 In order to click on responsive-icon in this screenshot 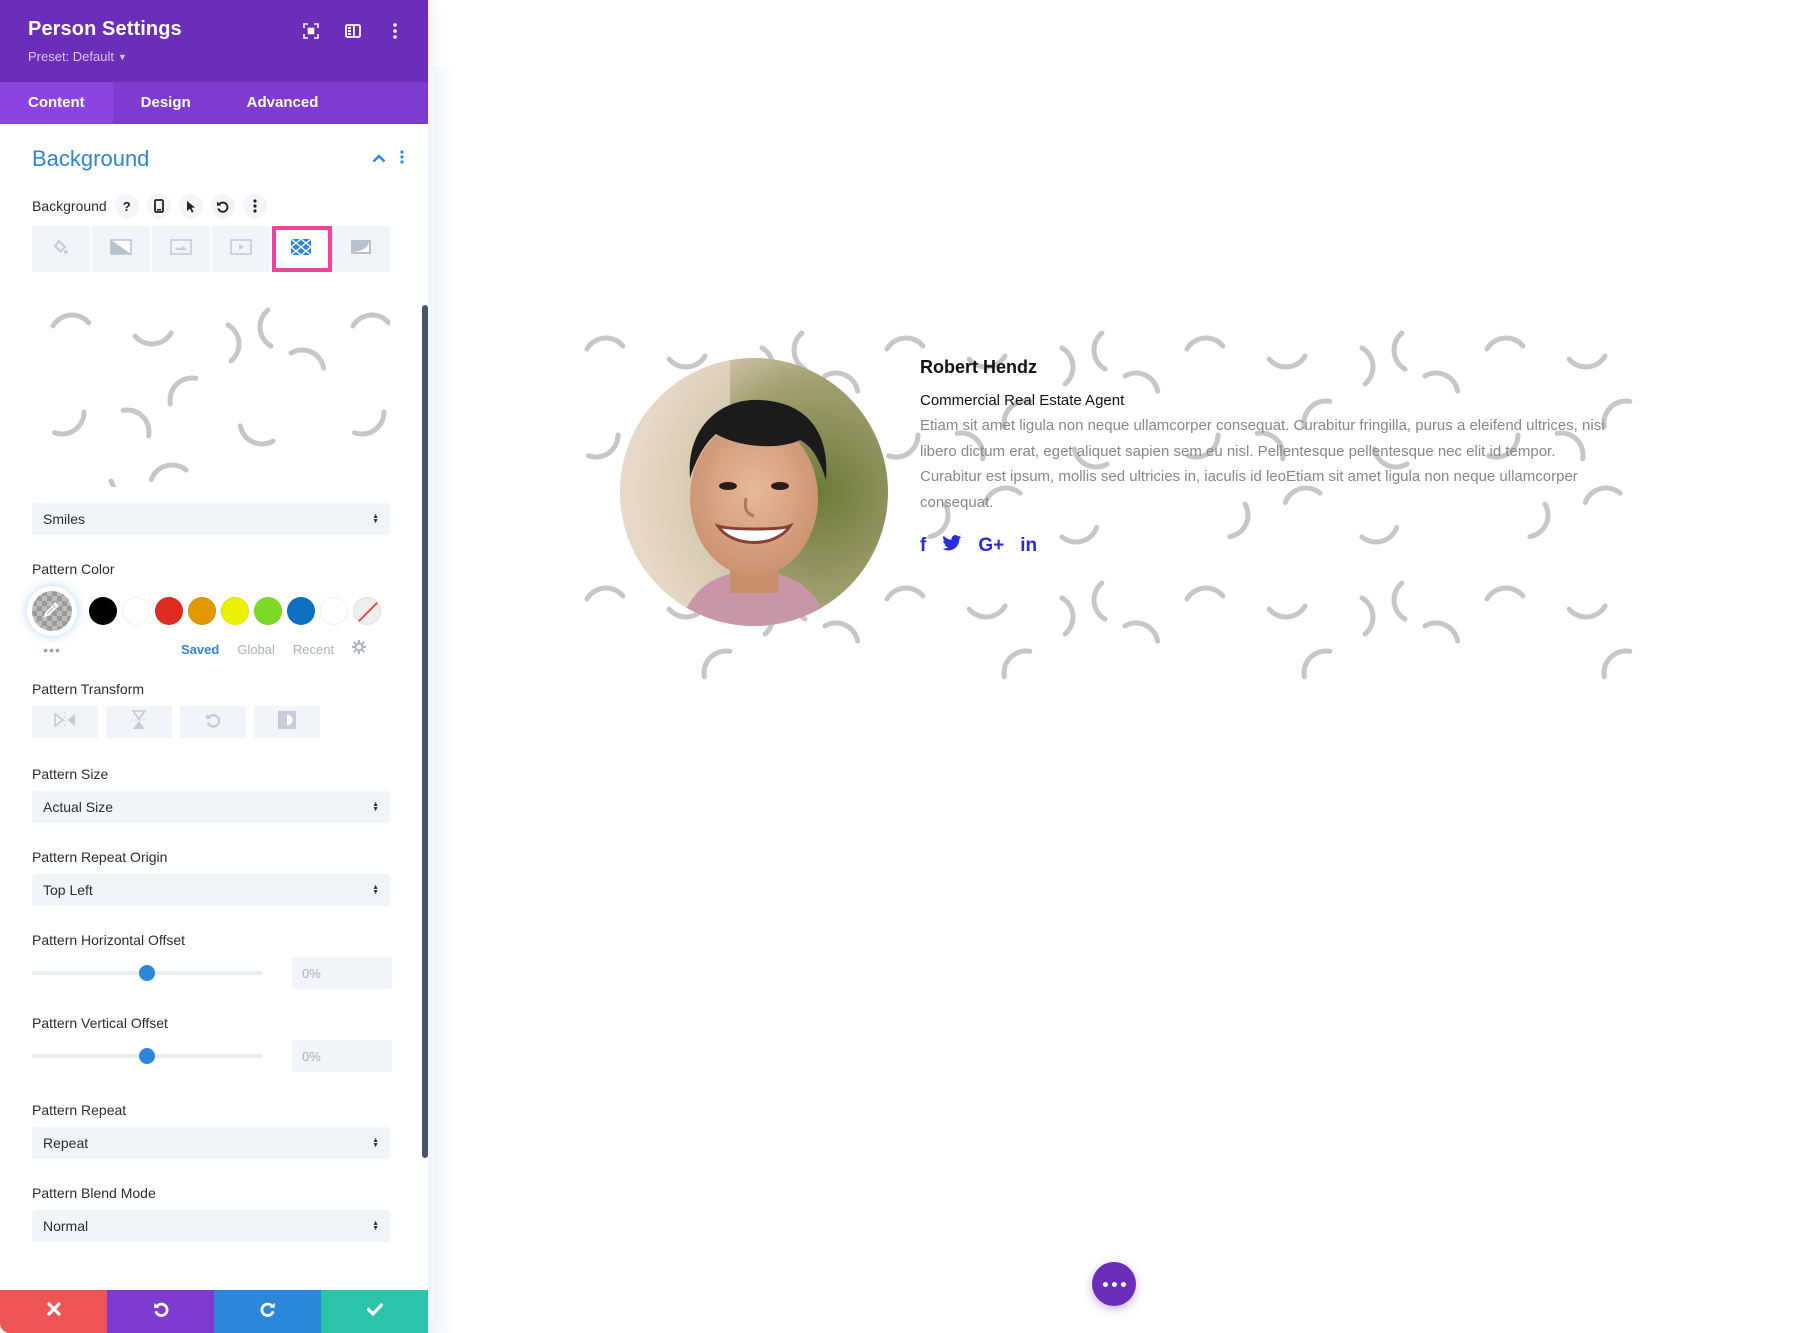, I will do `click(158, 206)`.